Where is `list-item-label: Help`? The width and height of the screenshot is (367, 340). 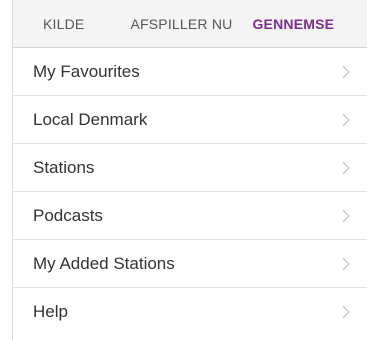 list-item-label: Help is located at coordinates (50, 311).